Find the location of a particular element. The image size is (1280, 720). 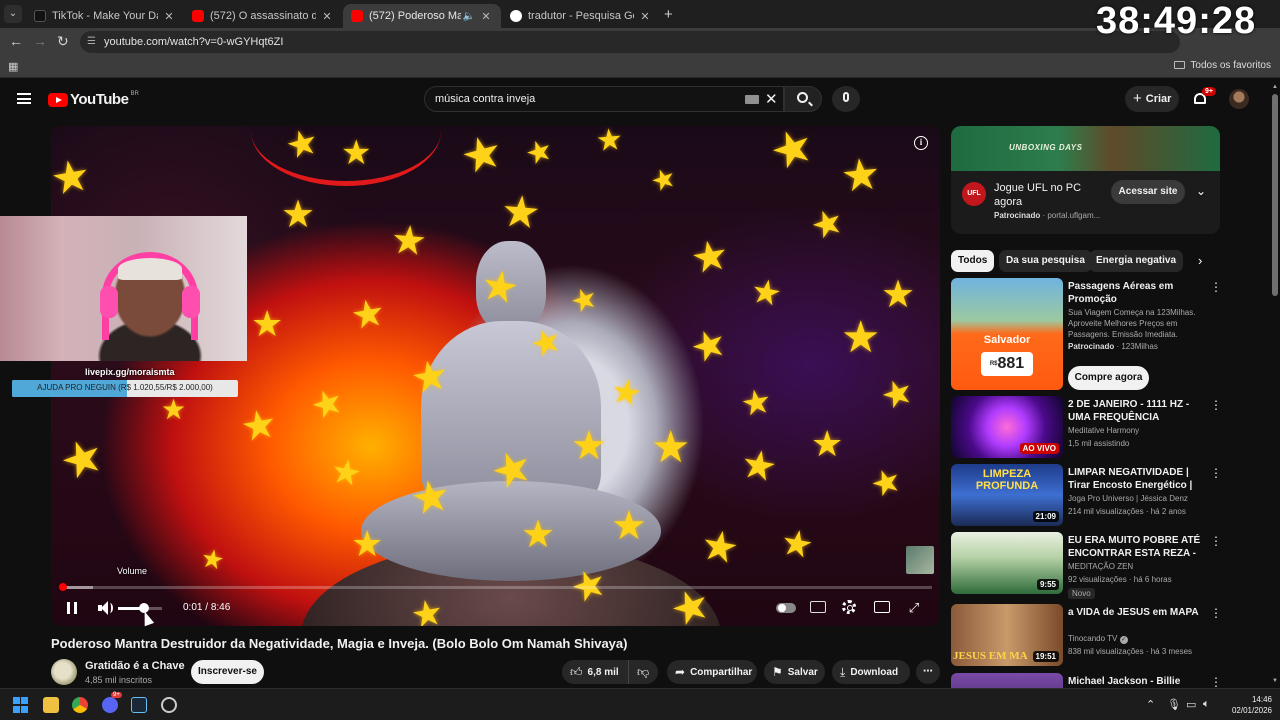

scrollbar-thumb is located at coordinates (1275, 195).